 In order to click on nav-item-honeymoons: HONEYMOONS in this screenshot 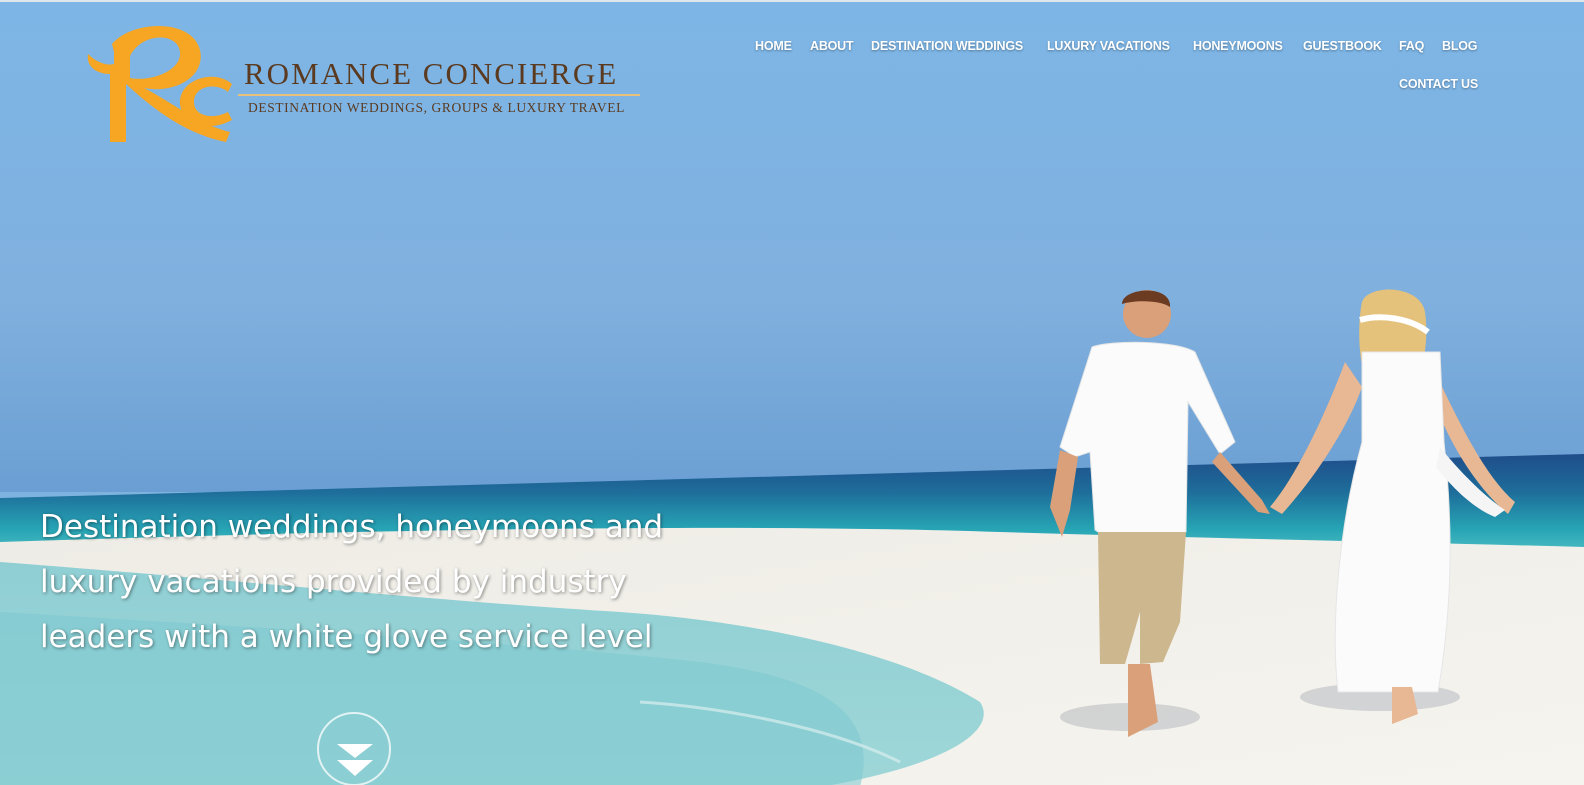, I will do `click(1238, 46)`.